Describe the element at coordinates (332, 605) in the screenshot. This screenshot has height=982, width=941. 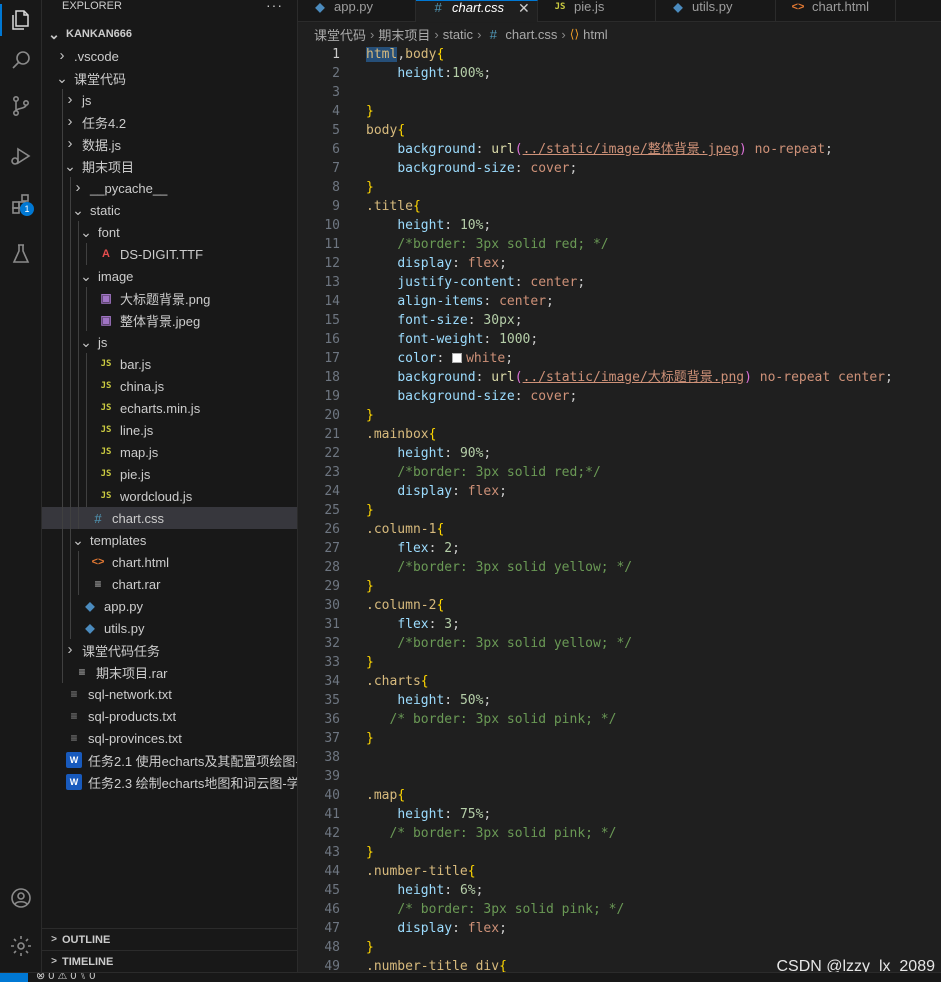
I see `line-number: 30` at that location.